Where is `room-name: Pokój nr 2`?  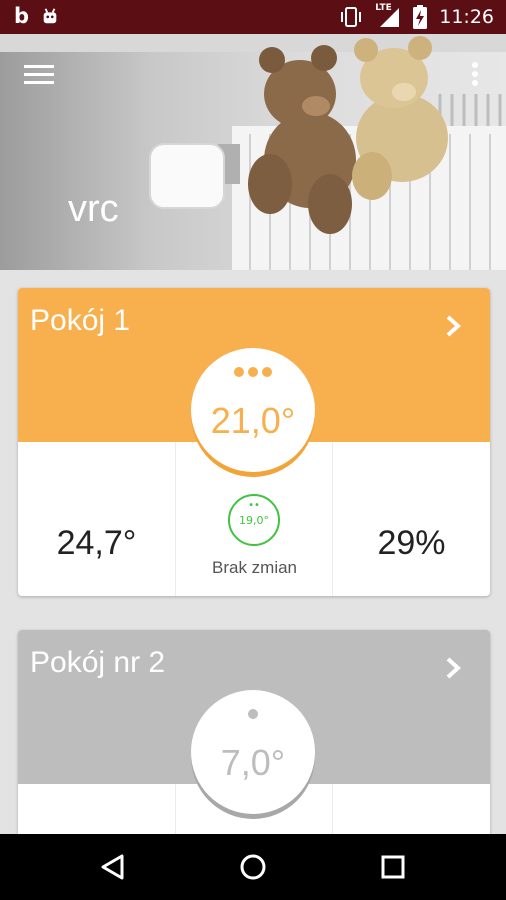
room-name: Pokój nr 2 is located at coordinates (98, 662).